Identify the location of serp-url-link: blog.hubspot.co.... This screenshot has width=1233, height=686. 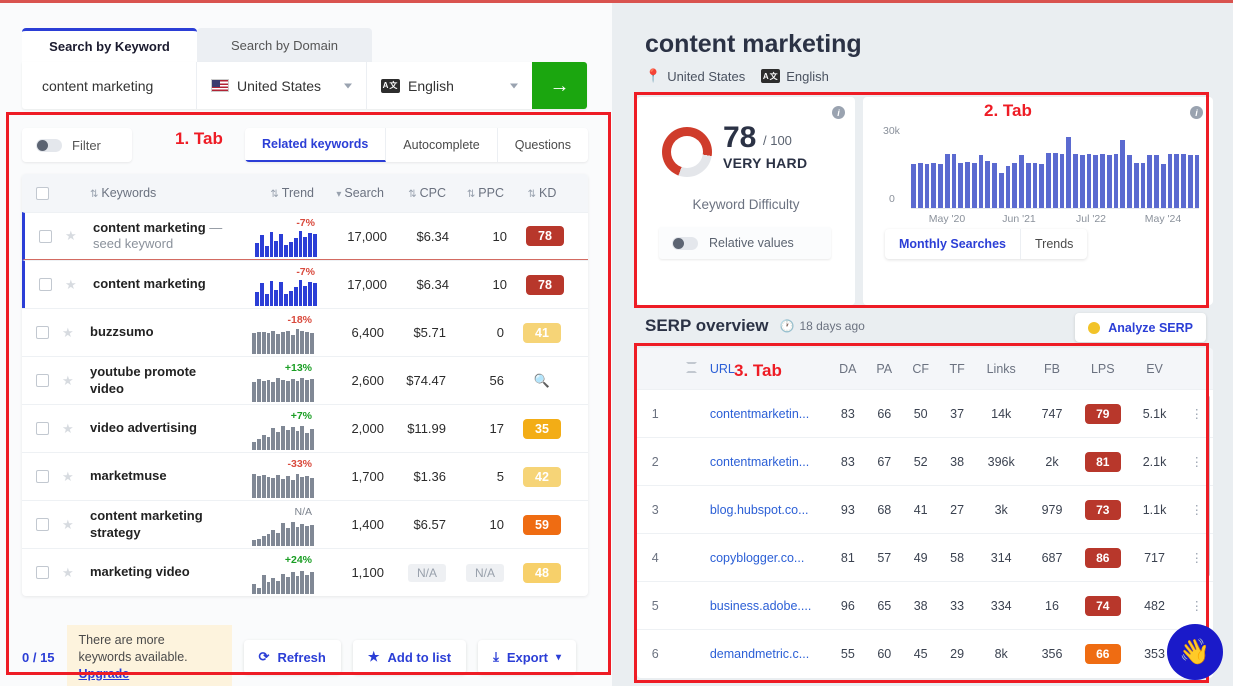
(770, 510).